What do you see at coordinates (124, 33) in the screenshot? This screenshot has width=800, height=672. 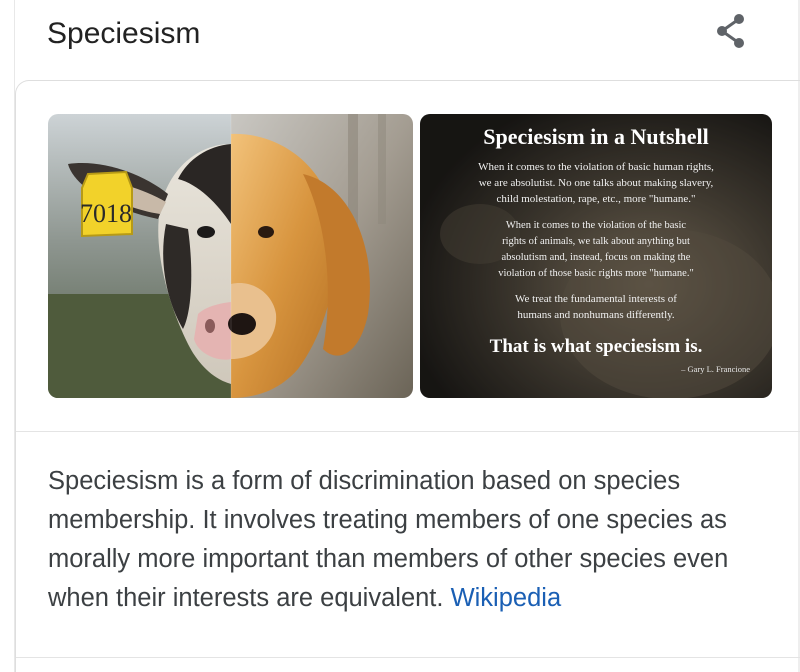 I see `page-title: Speciesism` at bounding box center [124, 33].